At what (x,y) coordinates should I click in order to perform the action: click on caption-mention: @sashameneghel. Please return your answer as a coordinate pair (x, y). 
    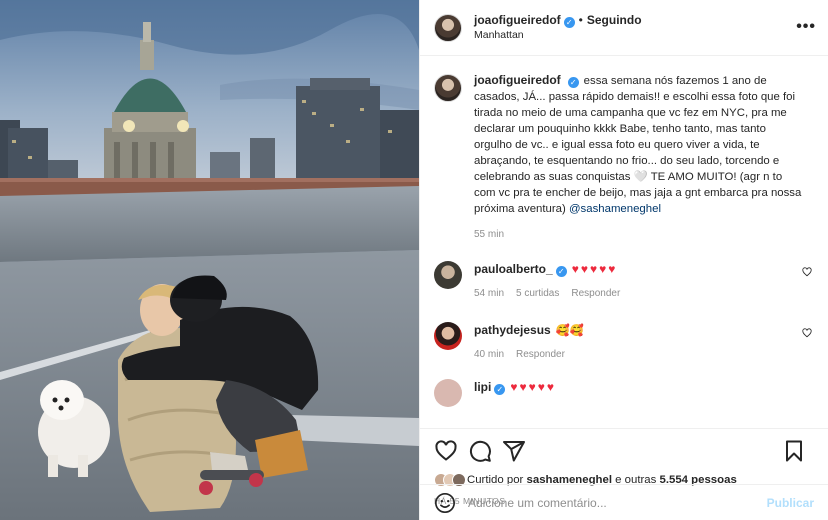
    Looking at the image, I should click on (615, 209).